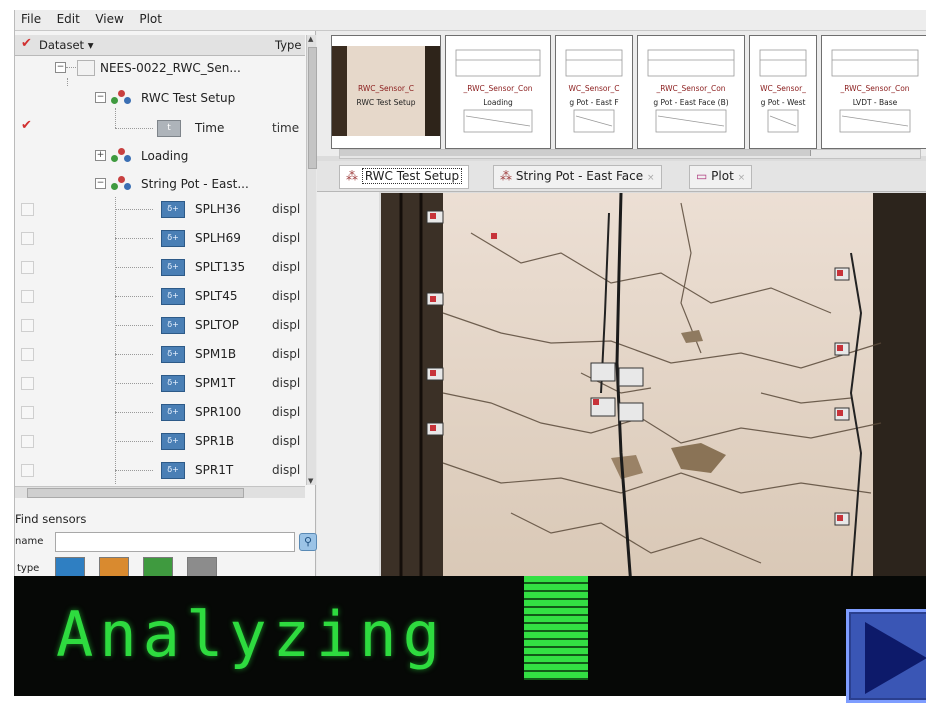  I want to click on tree-row-signal: δ+ SPLH69 displ, so click(160, 238).